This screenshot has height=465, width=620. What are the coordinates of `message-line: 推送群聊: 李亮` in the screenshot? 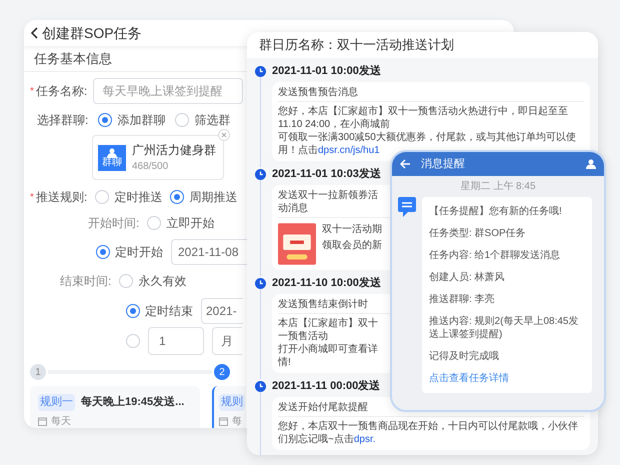 It's located at (462, 299).